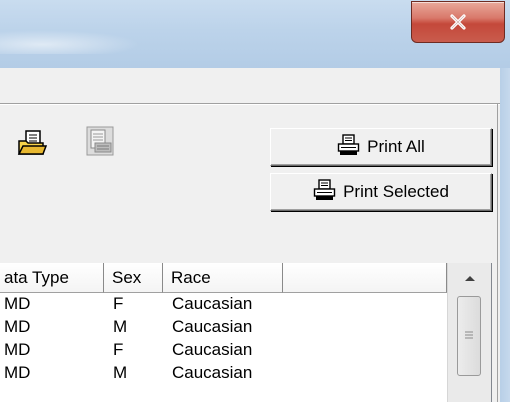 This screenshot has height=402, width=510. I want to click on scroll-up-button, so click(469, 278).